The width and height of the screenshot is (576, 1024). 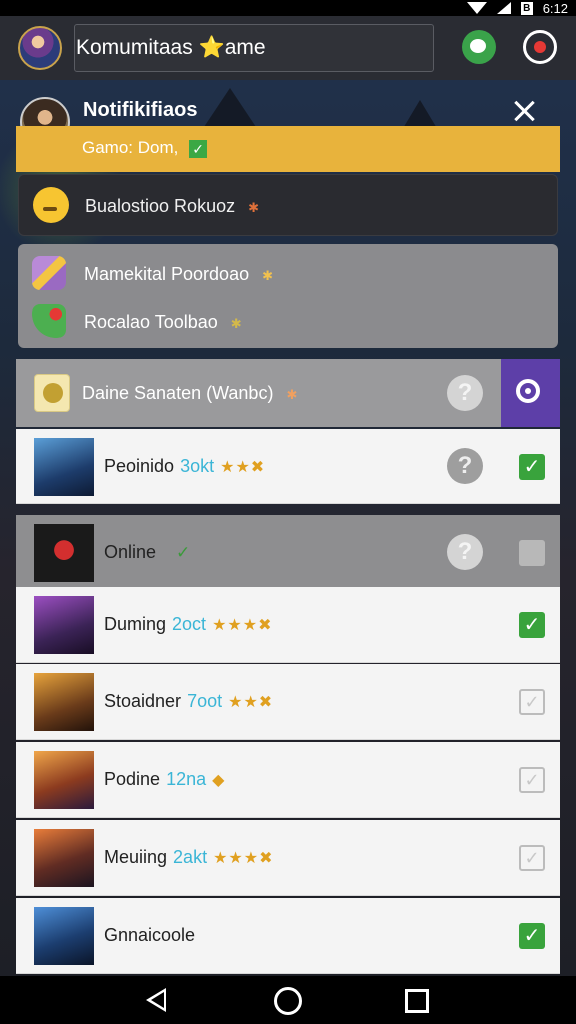 I want to click on notification-item-text: Rocalao Toolbao, so click(x=151, y=322).